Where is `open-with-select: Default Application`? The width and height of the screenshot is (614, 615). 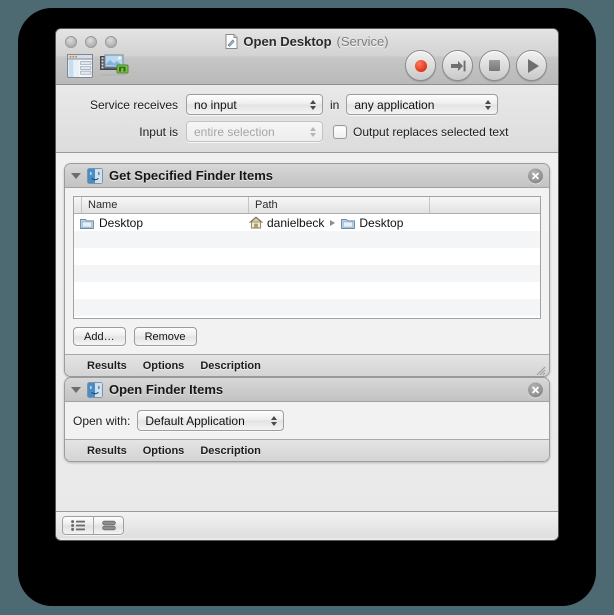
open-with-select: Default Application is located at coordinates (211, 420).